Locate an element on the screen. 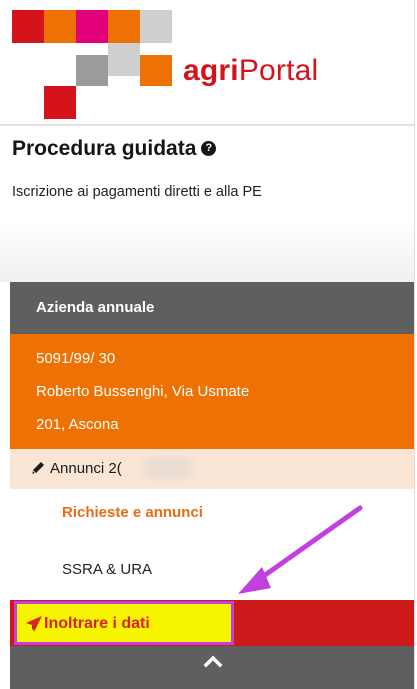 The height and width of the screenshot is (689, 417). chevron-up-icon is located at coordinates (213, 661).